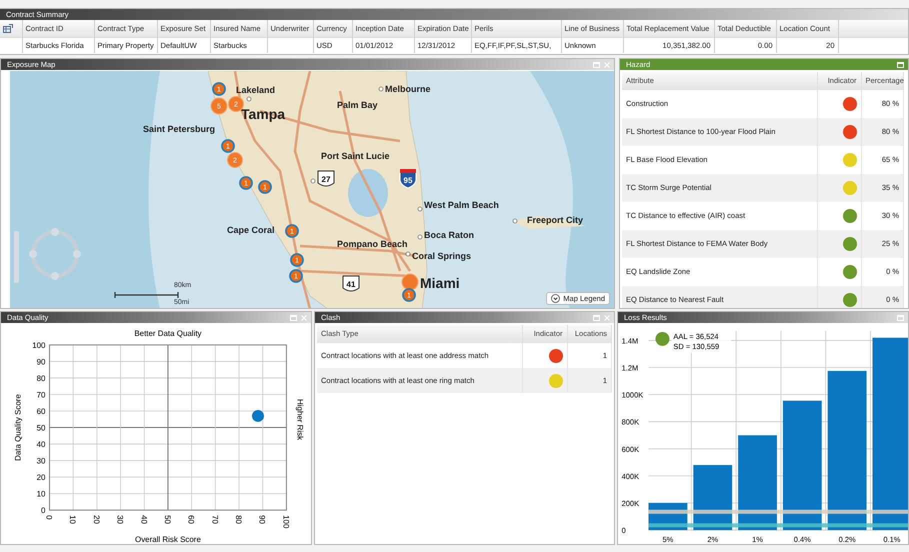 The width and height of the screenshot is (909, 552). What do you see at coordinates (372, 244) in the screenshot?
I see `city-label: Pompano Beach` at bounding box center [372, 244].